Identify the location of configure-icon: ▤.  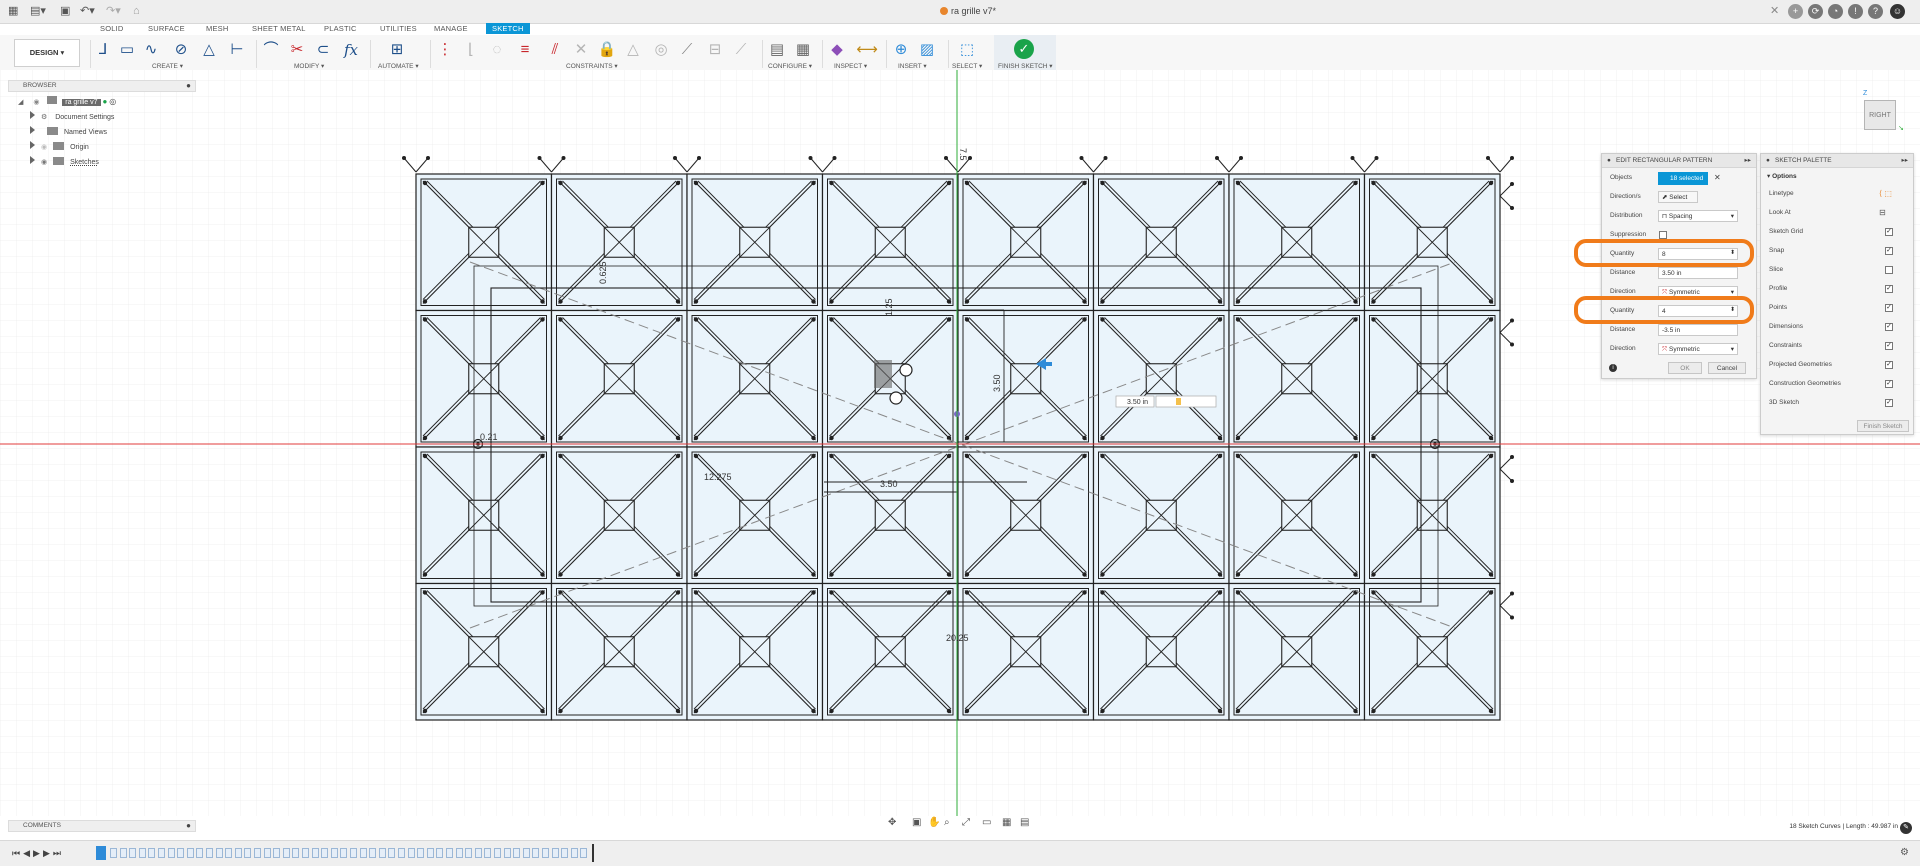
(777, 50).